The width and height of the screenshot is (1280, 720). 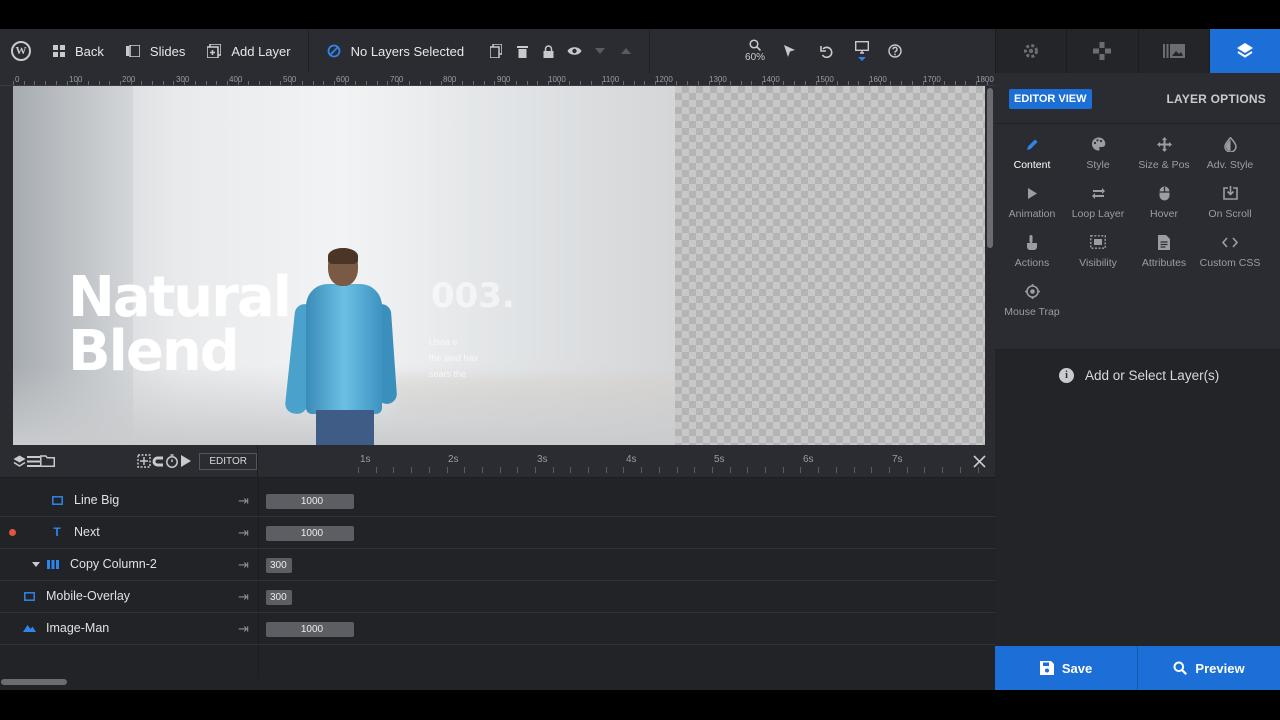 What do you see at coordinates (1030, 51) in the screenshot?
I see `tab-settings` at bounding box center [1030, 51].